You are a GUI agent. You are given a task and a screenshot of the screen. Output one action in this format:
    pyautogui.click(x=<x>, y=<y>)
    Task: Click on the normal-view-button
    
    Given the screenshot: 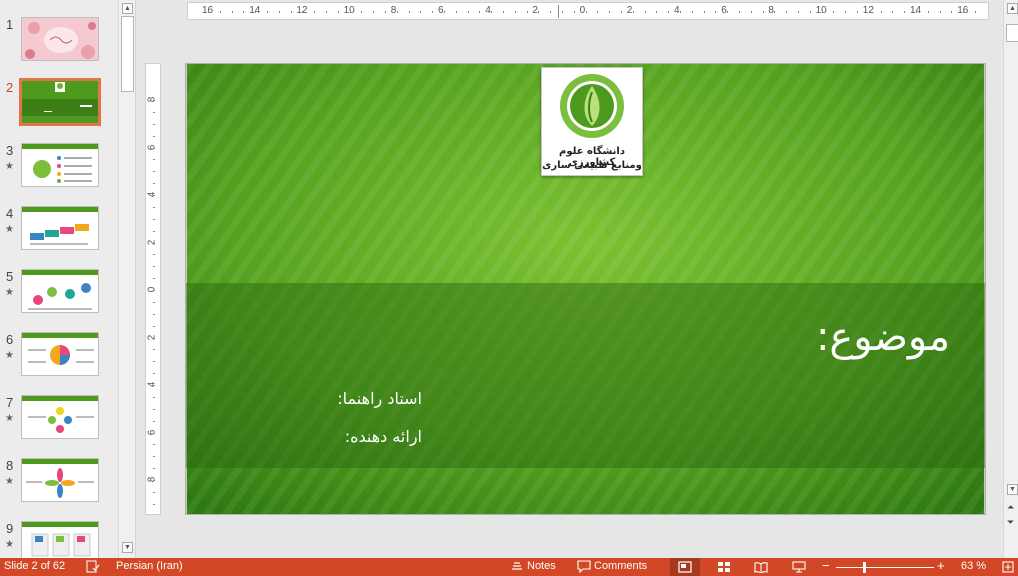 What is the action you would take?
    pyautogui.click(x=685, y=567)
    